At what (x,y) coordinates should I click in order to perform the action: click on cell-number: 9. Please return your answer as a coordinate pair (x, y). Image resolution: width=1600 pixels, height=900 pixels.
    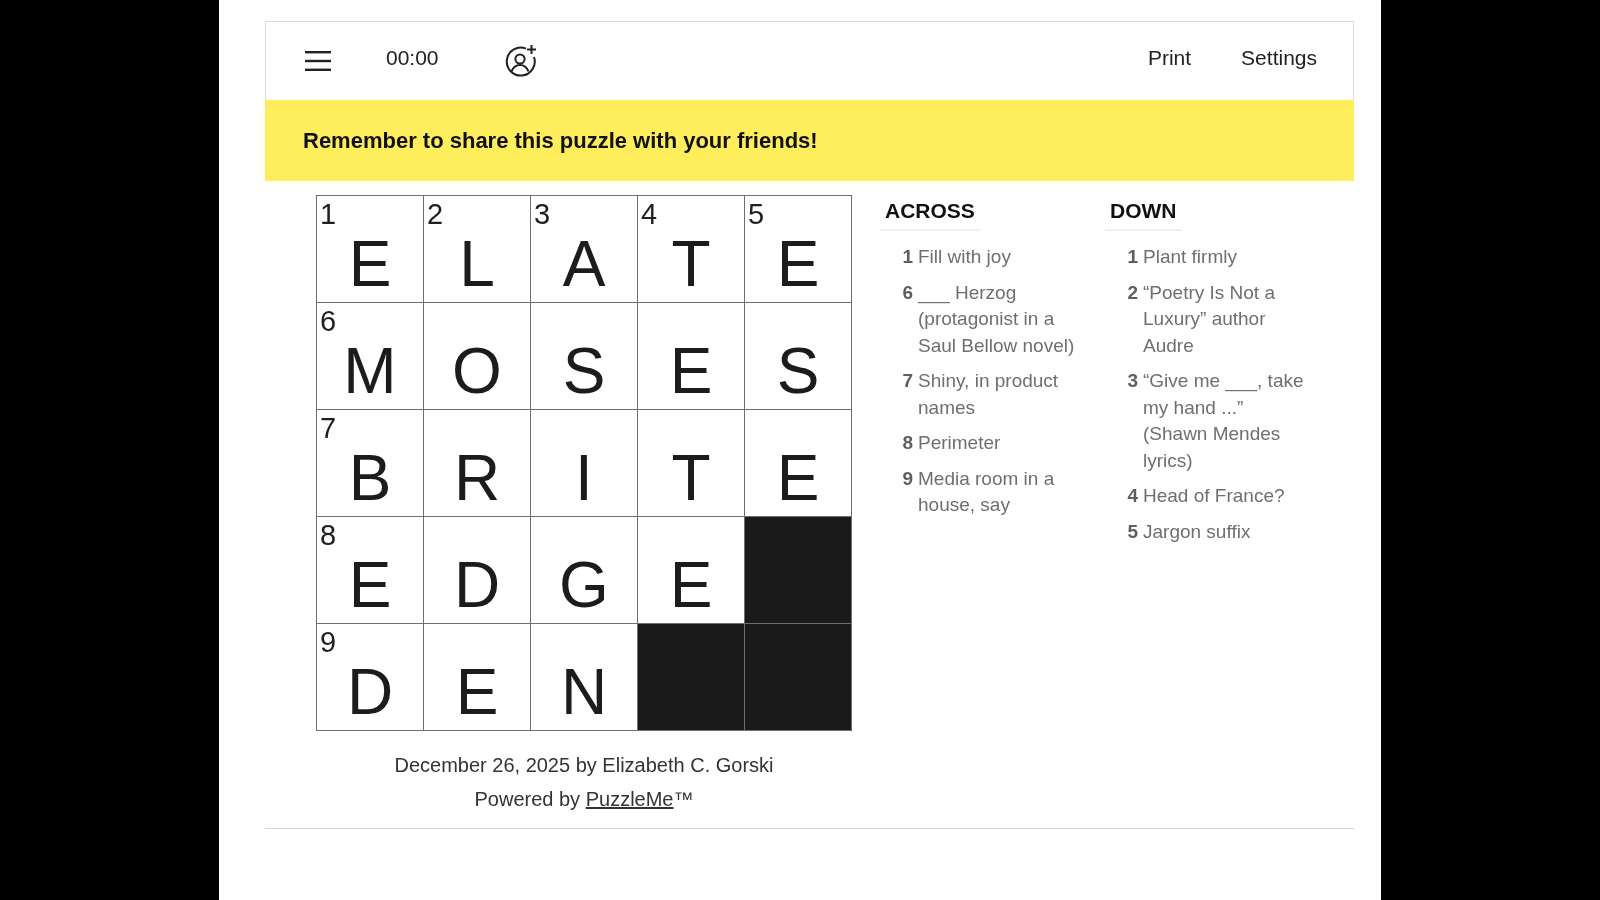
    Looking at the image, I should click on (328, 641).